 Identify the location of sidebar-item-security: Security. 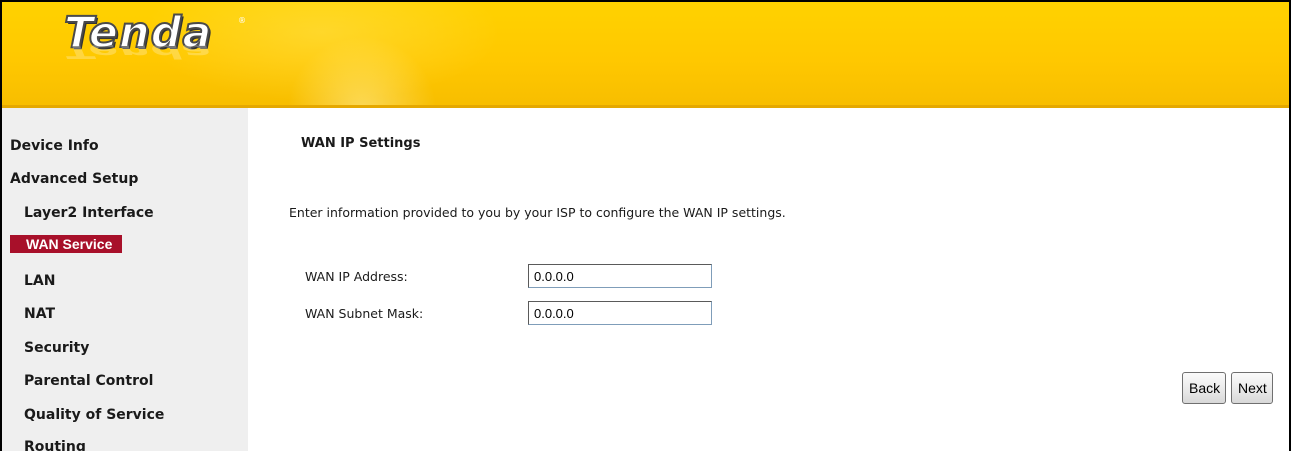
(56, 348).